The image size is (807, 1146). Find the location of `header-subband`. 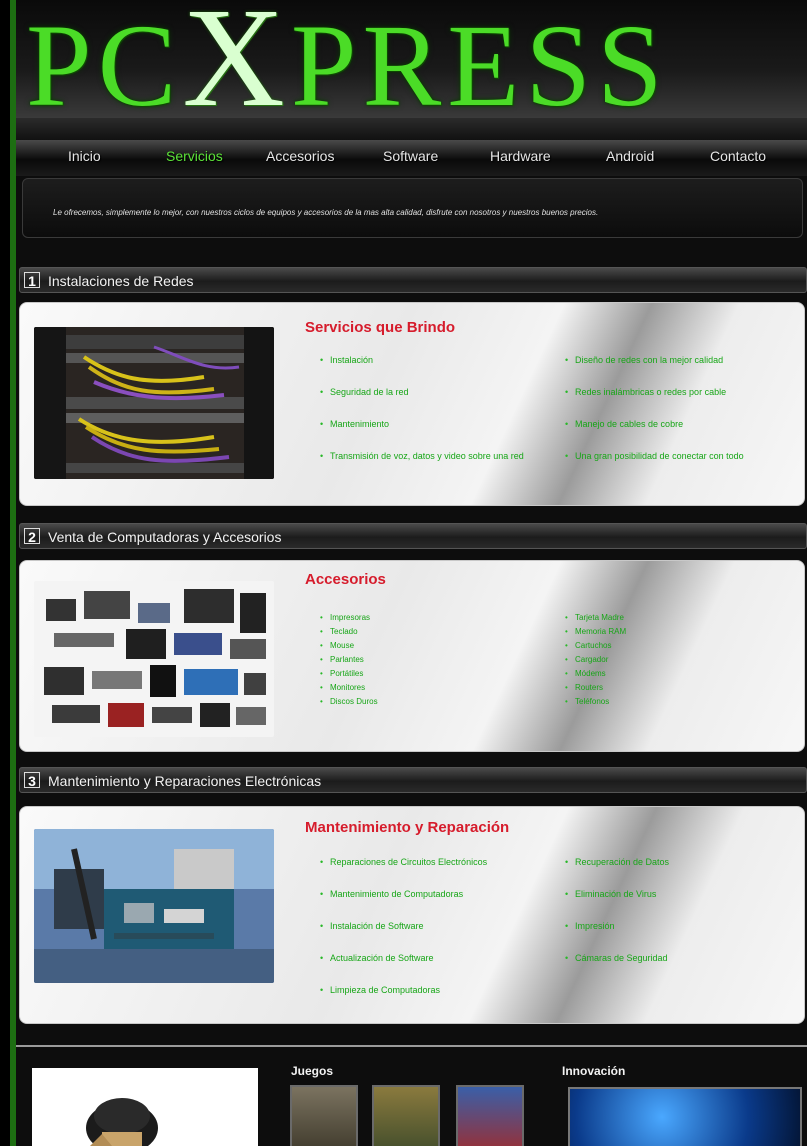

header-subband is located at coordinates (411, 129).